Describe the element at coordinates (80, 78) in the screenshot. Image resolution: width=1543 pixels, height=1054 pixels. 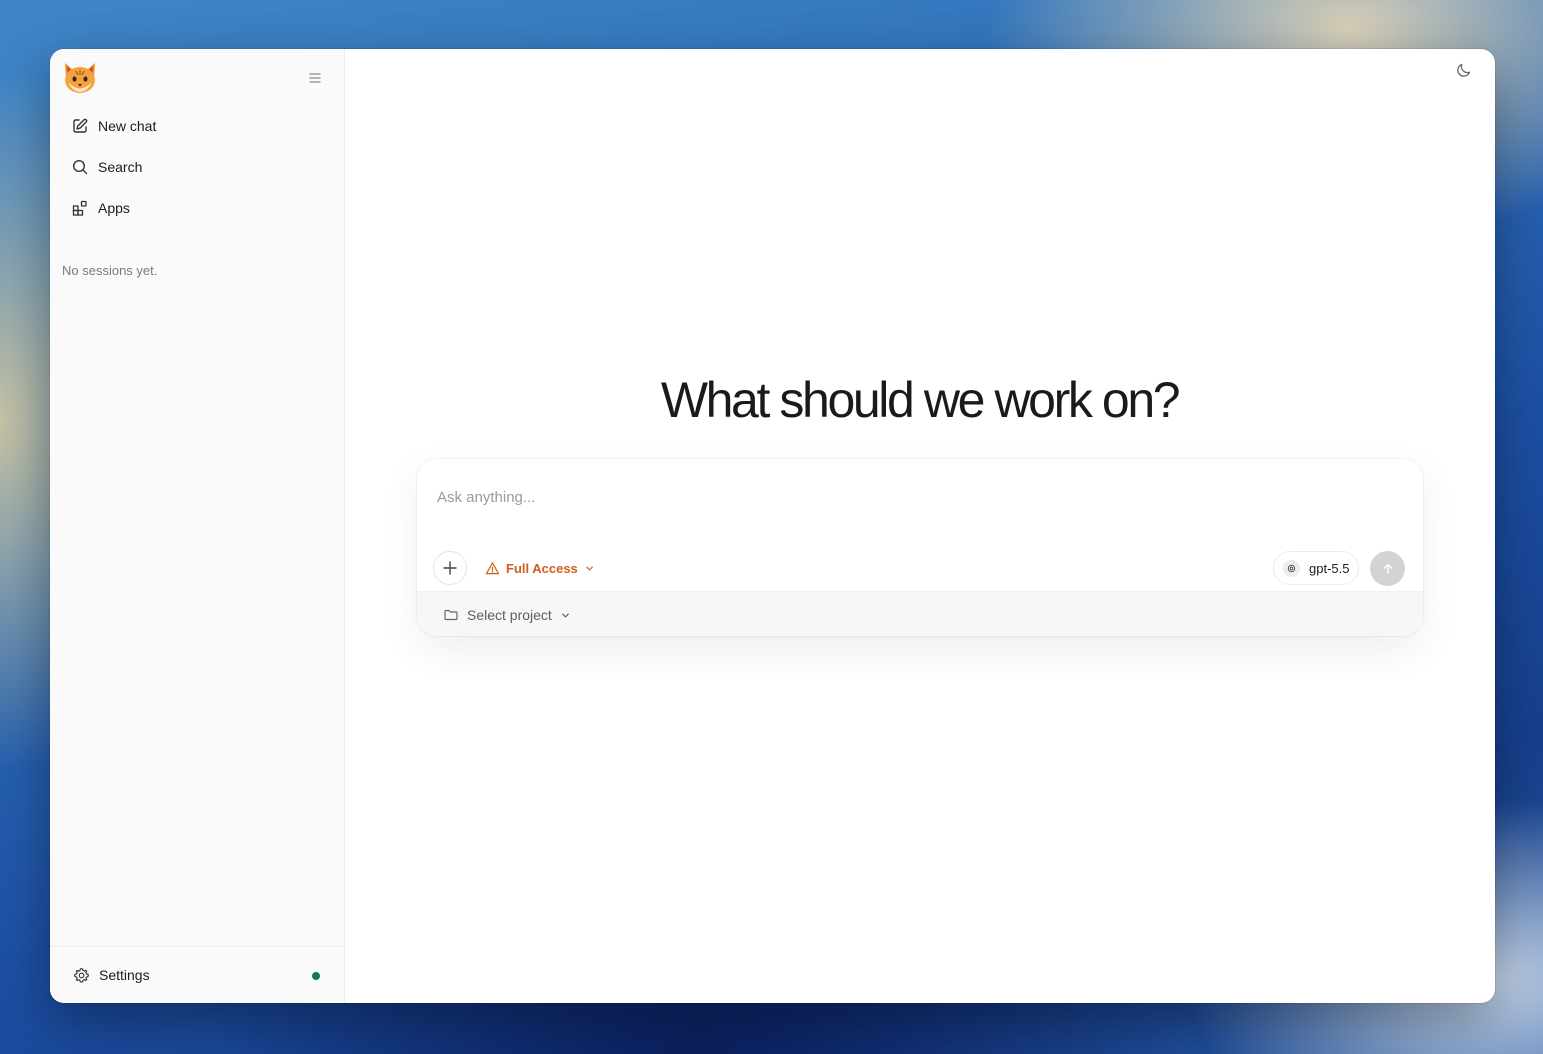
I see `fox-logo` at that location.